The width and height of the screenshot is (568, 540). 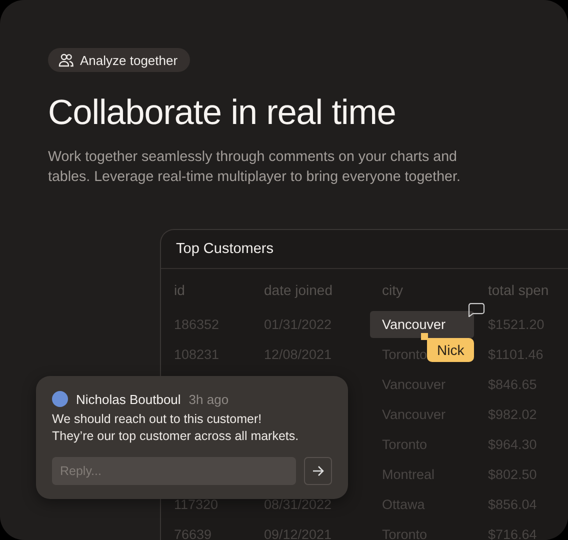 What do you see at coordinates (179, 290) in the screenshot?
I see `column-header: id` at bounding box center [179, 290].